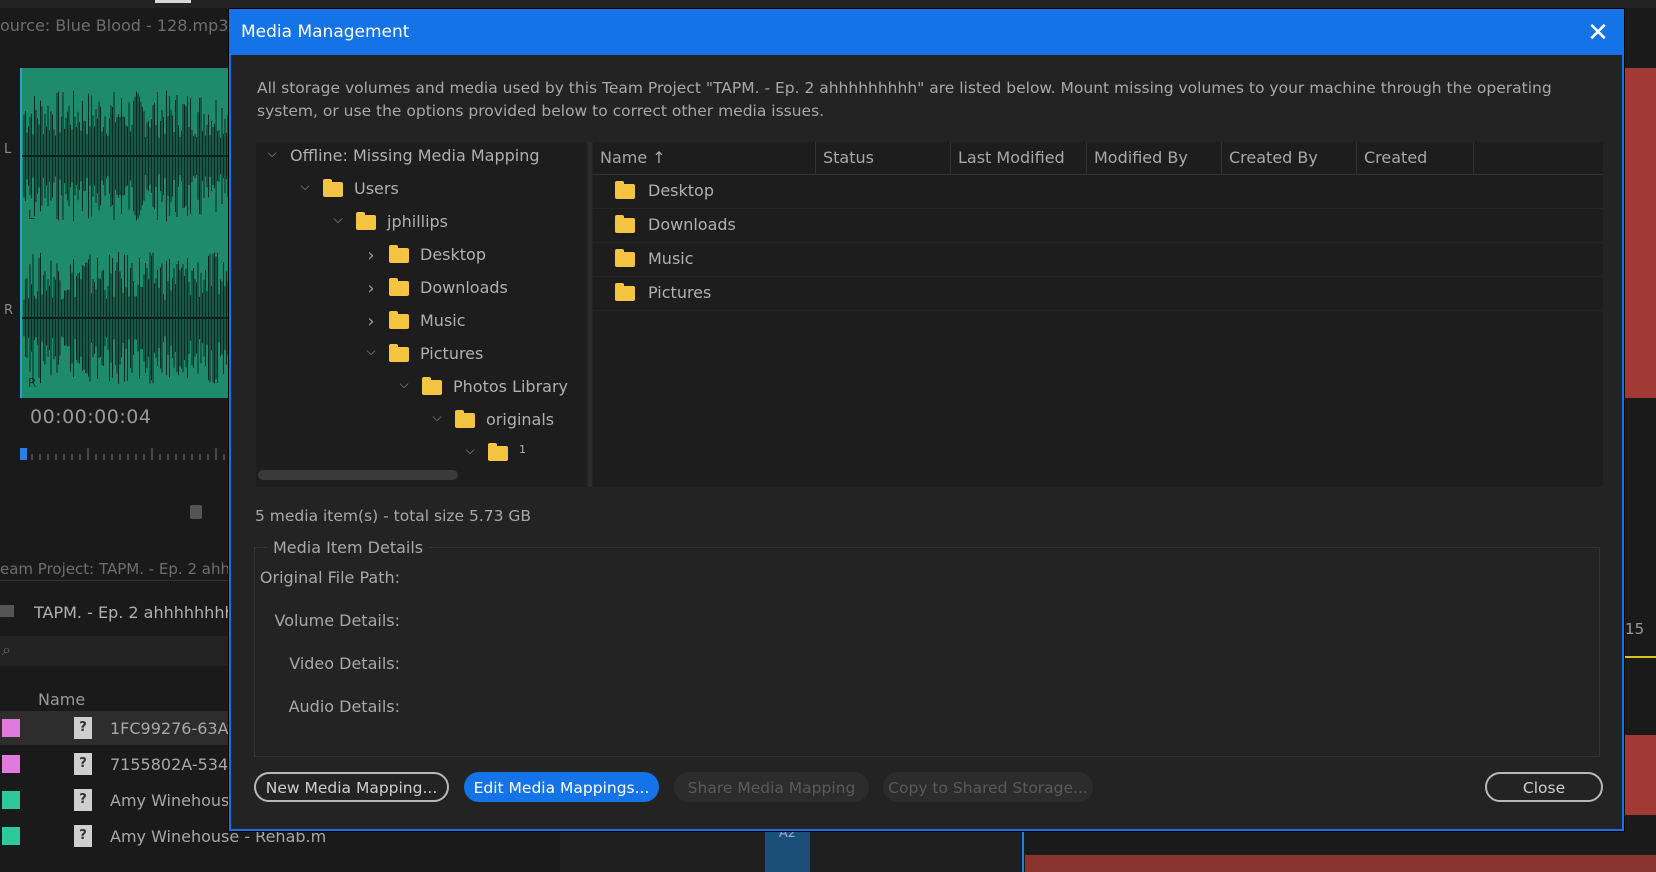  I want to click on tree-node-label: Offline: Missing Media Mapping, so click(415, 155).